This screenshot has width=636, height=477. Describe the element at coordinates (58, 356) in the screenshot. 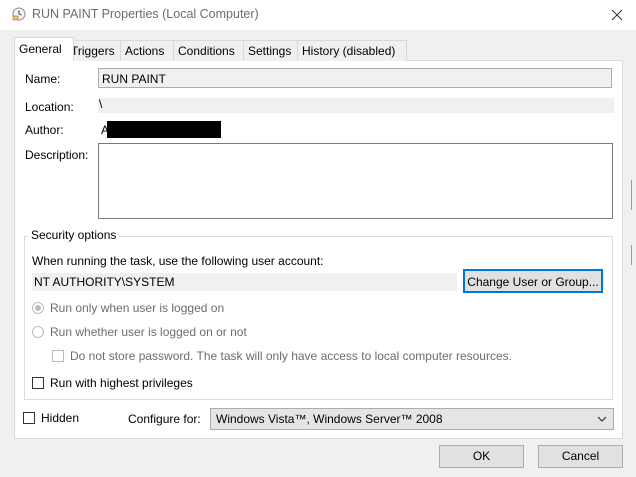

I see `do-not-store-password-checkbox` at that location.